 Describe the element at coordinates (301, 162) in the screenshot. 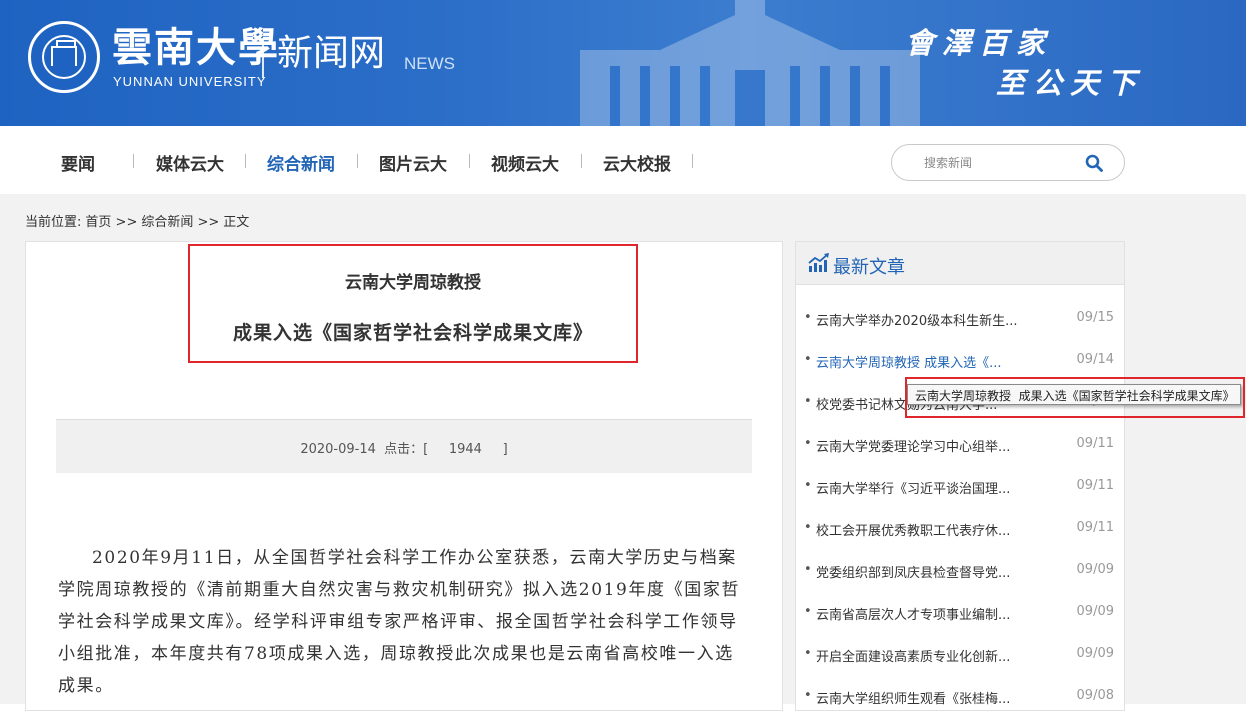

I see `nav-item-general-news: 综合新闻` at that location.